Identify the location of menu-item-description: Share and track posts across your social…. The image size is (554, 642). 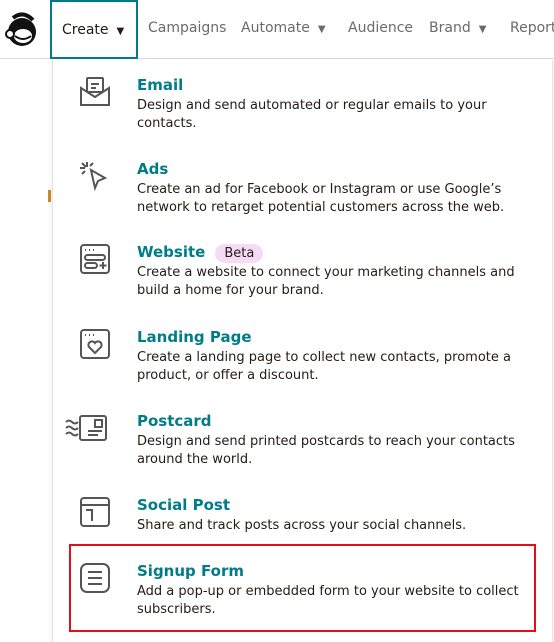
(302, 525).